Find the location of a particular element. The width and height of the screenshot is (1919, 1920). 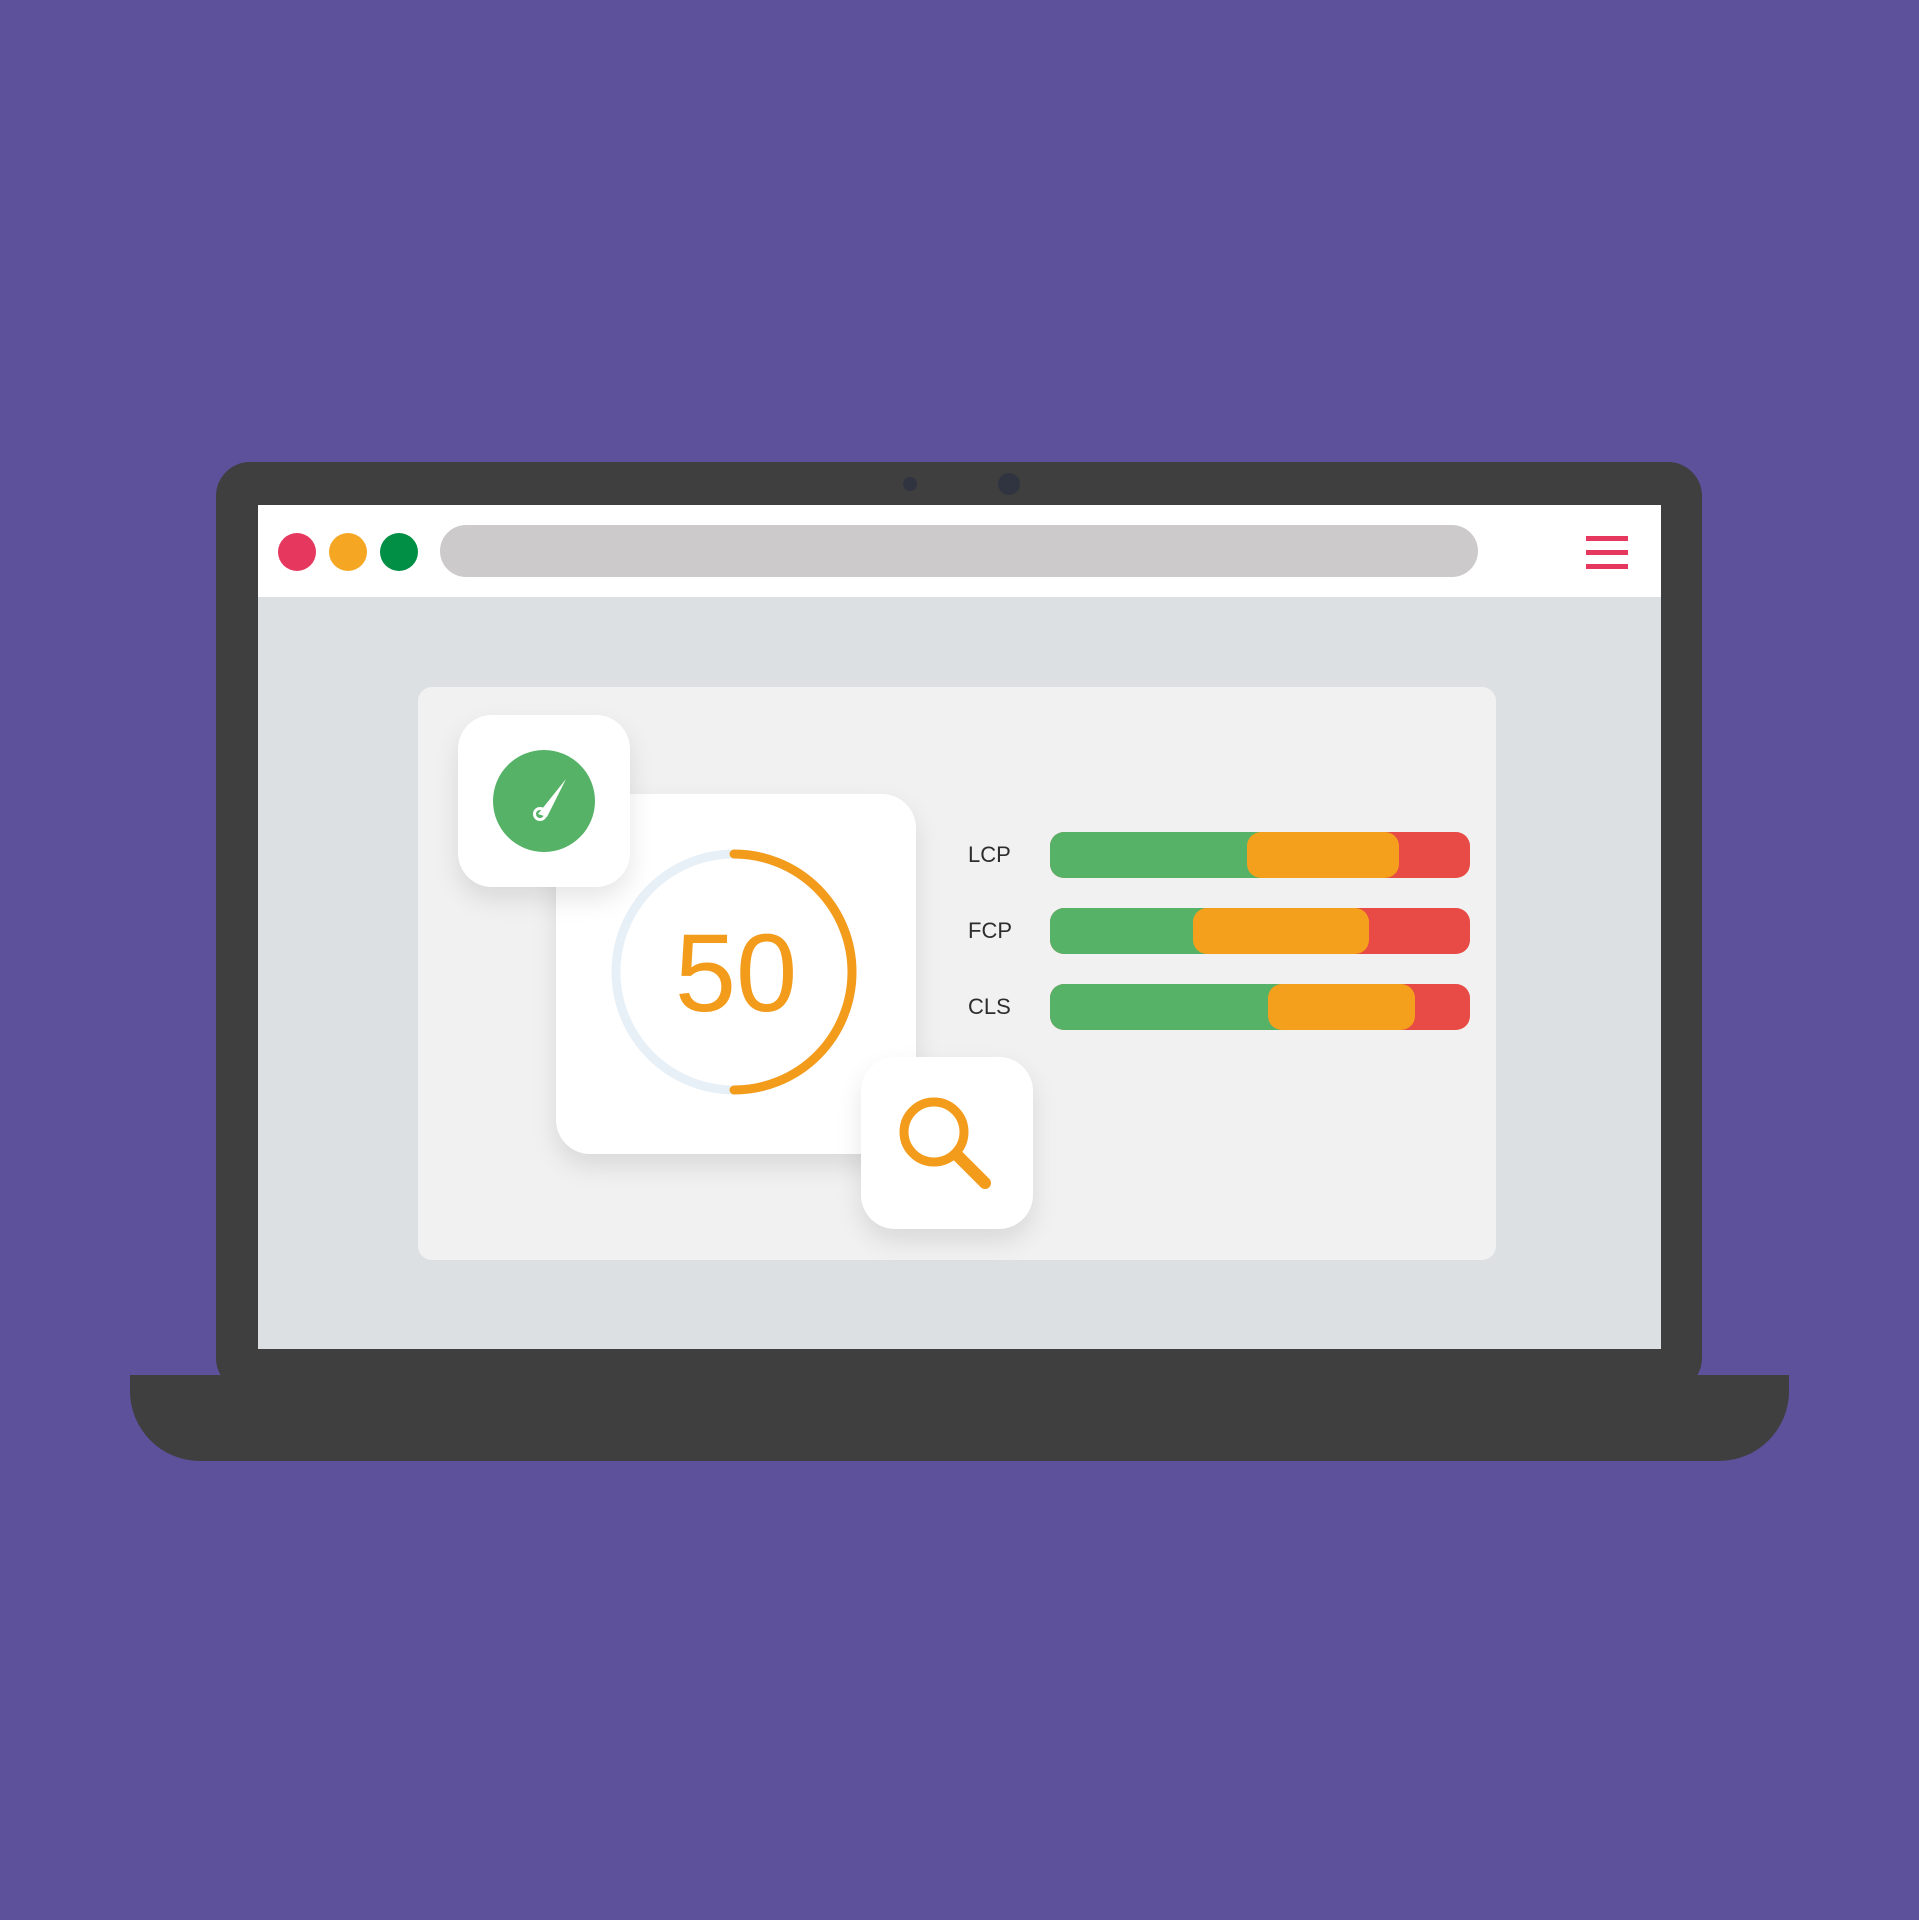

performance-score: 50 is located at coordinates (736, 973).